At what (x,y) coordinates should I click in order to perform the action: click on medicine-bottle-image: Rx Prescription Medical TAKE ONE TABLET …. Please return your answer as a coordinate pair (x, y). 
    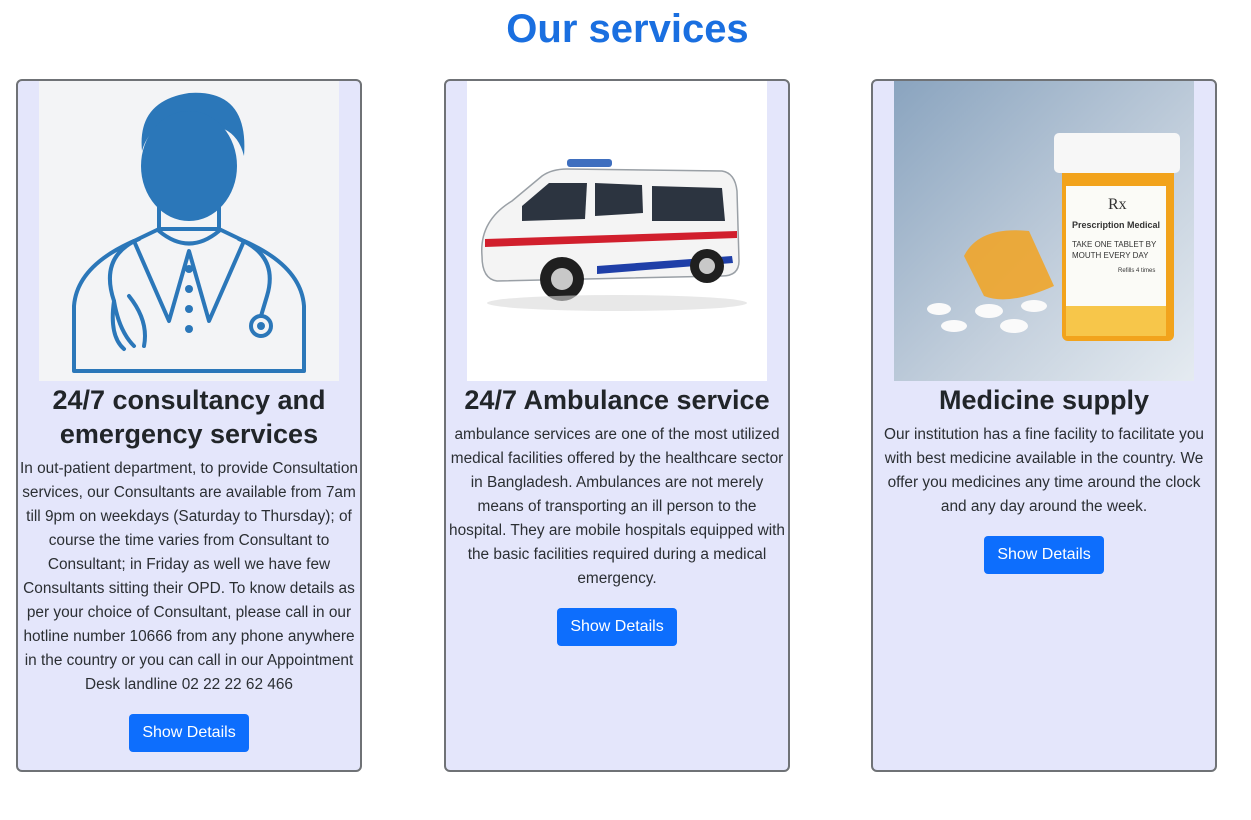
    Looking at the image, I should click on (1044, 231).